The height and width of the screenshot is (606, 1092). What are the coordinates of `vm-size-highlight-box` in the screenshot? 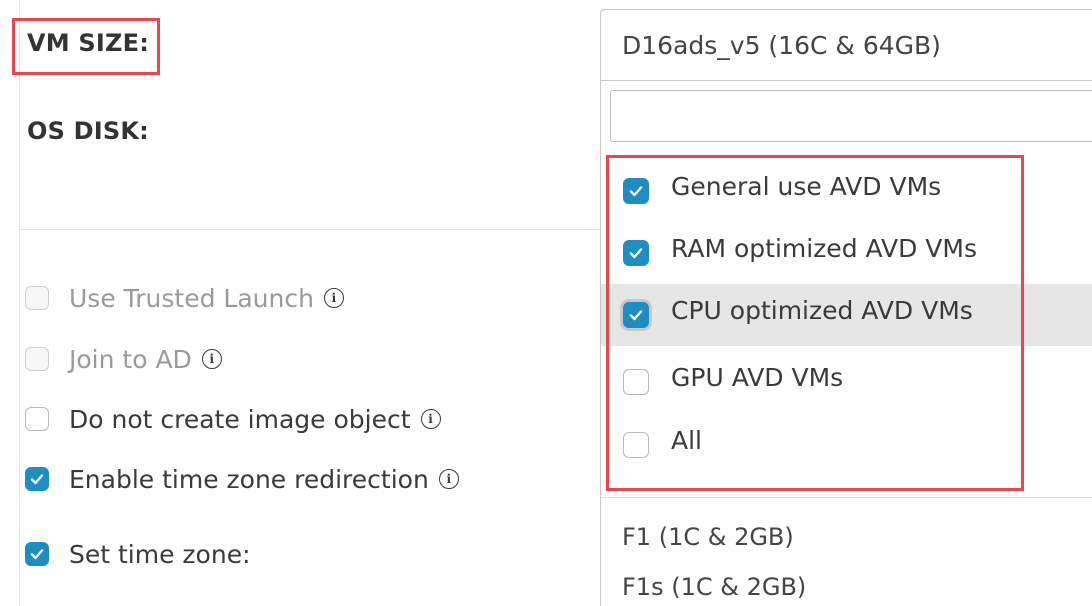 It's located at (86, 46).